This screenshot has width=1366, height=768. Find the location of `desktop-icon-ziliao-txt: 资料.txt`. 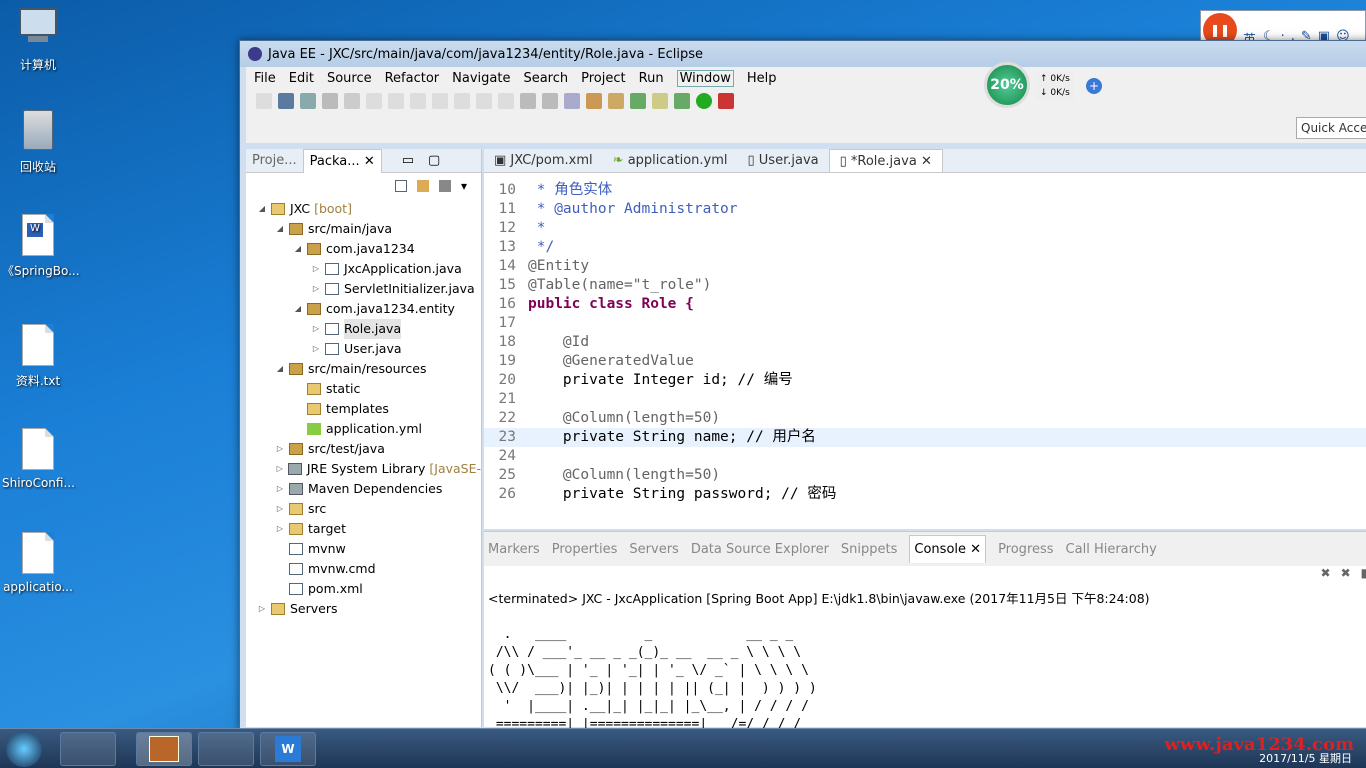

desktop-icon-ziliao-txt: 资料.txt is located at coordinates (38, 356).